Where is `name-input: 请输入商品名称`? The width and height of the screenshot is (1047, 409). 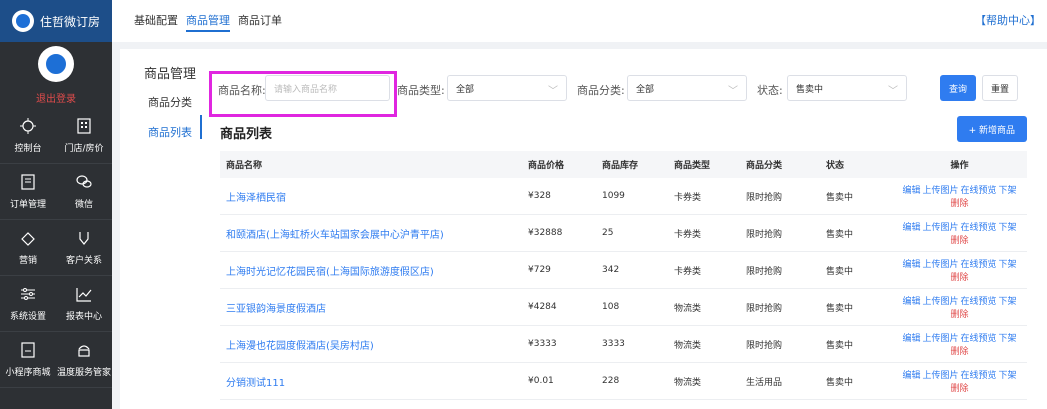 name-input: 请输入商品名称 is located at coordinates (327, 88).